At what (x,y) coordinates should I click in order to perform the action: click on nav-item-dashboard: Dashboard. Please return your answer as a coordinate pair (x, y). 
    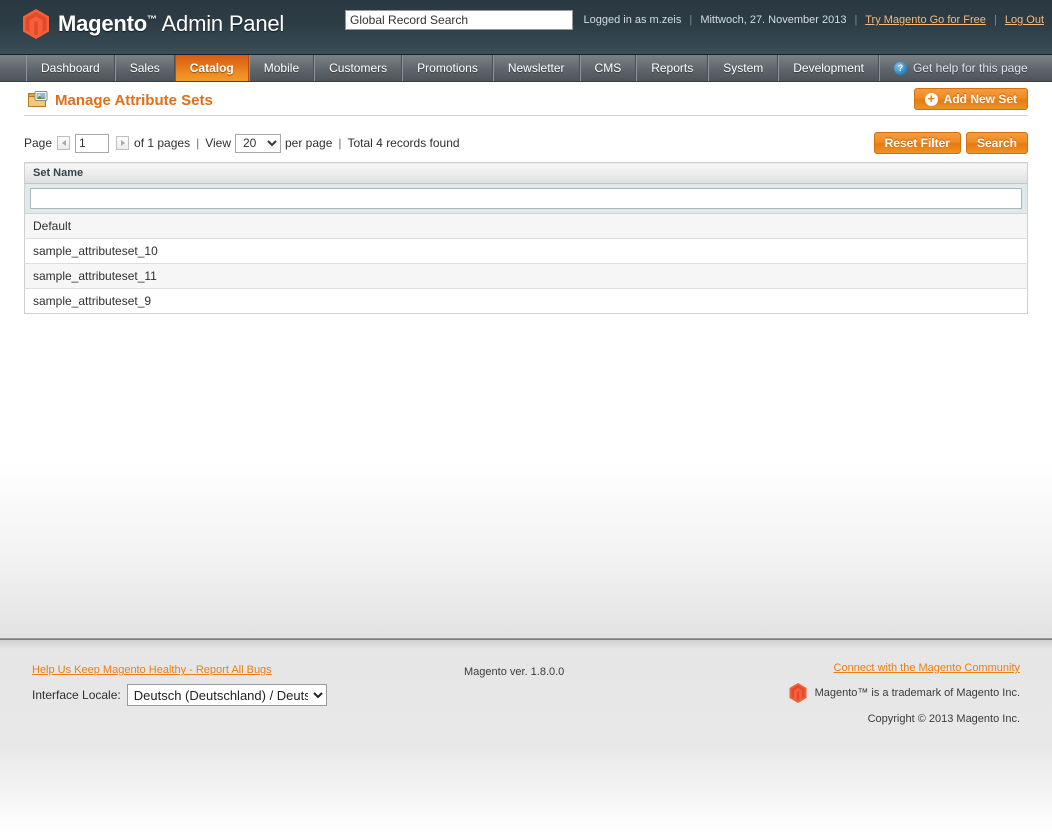
    Looking at the image, I should click on (70, 68).